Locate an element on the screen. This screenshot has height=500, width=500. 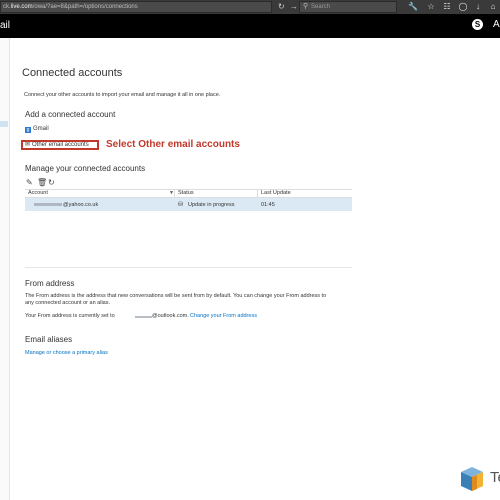
redacted-from-address is located at coordinates (143, 317).